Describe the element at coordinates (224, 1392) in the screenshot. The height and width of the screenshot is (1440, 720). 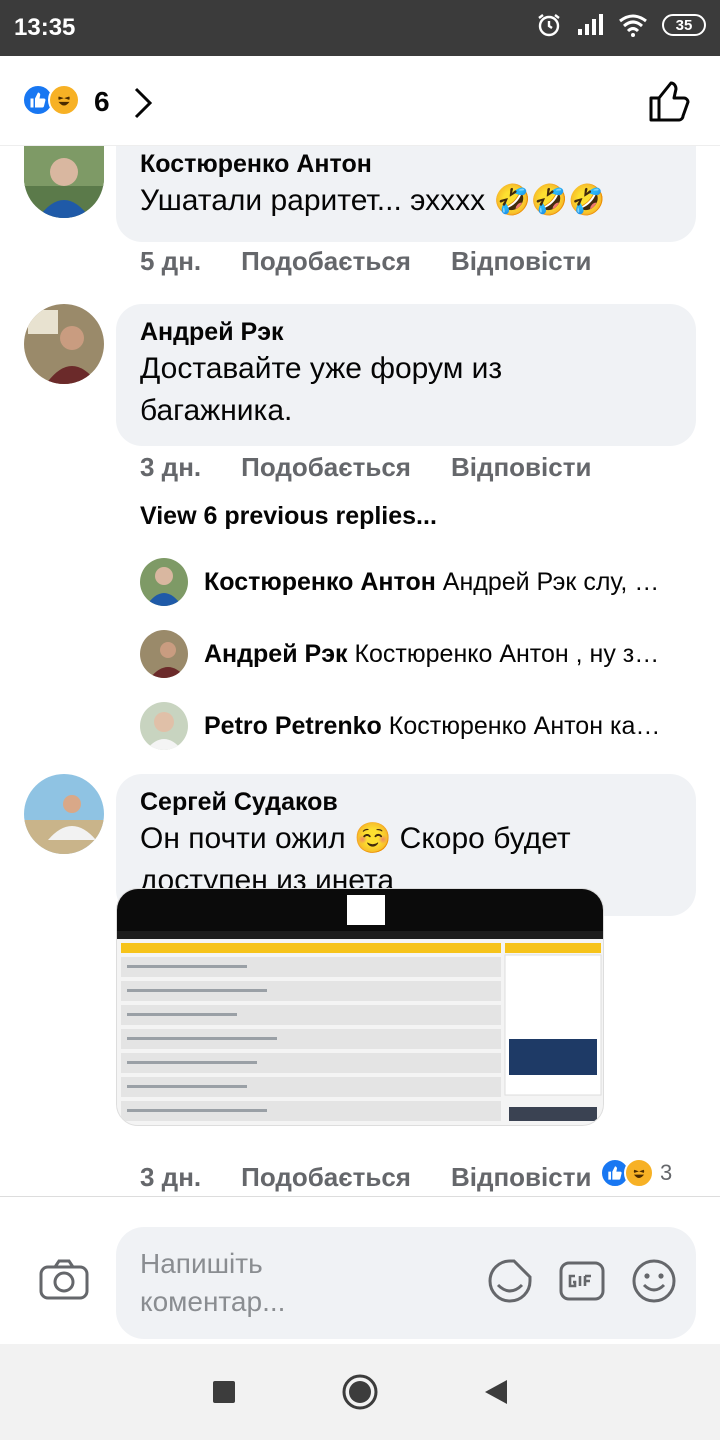
I see `recents-icon` at that location.